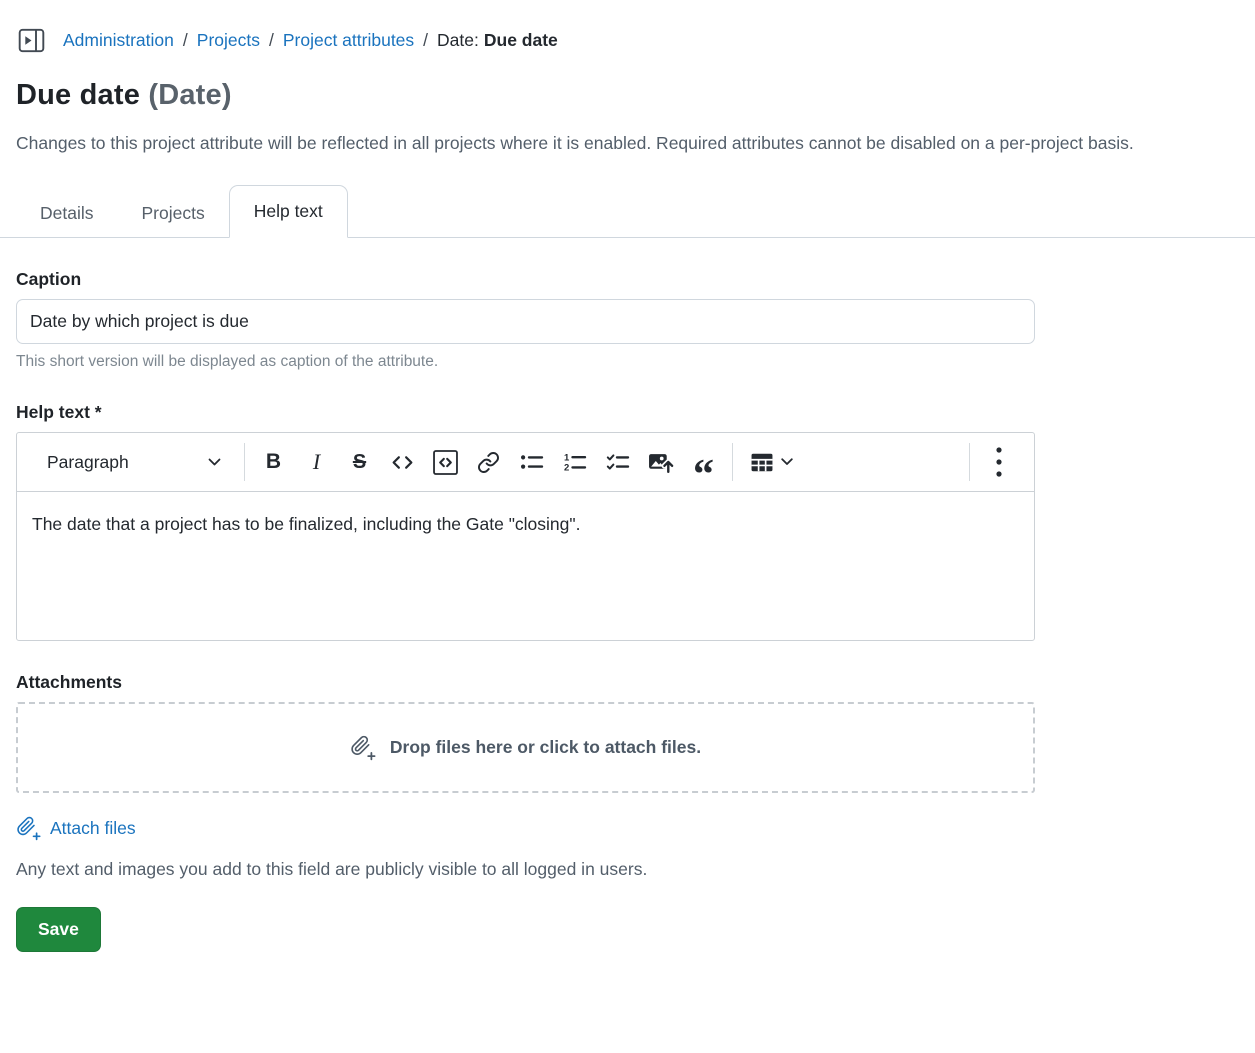 The image size is (1255, 1053). I want to click on breadcrumb-link-projects: Projects, so click(228, 40).